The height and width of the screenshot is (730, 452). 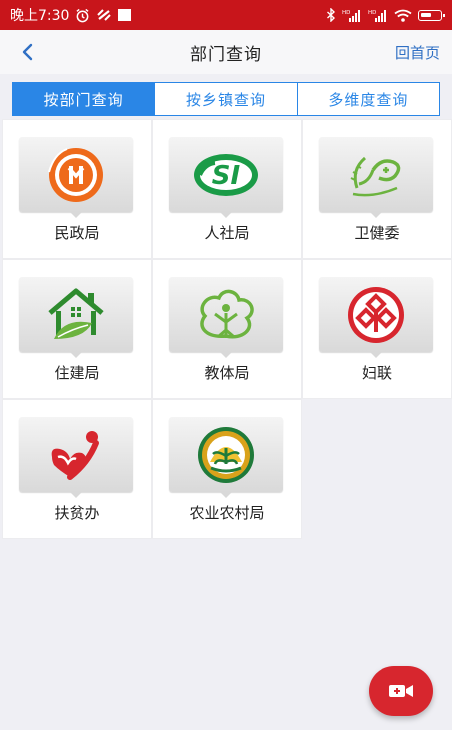 What do you see at coordinates (227, 314) in the screenshot?
I see `education-sports-logo-icon` at bounding box center [227, 314].